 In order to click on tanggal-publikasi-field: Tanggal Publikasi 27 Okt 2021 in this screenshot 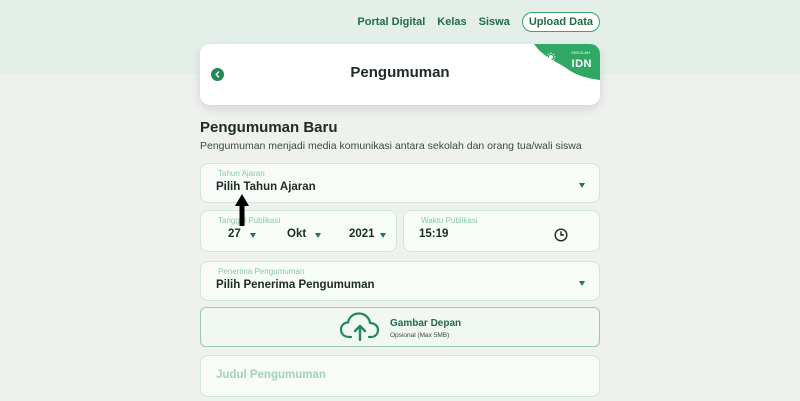, I will do `click(298, 231)`.